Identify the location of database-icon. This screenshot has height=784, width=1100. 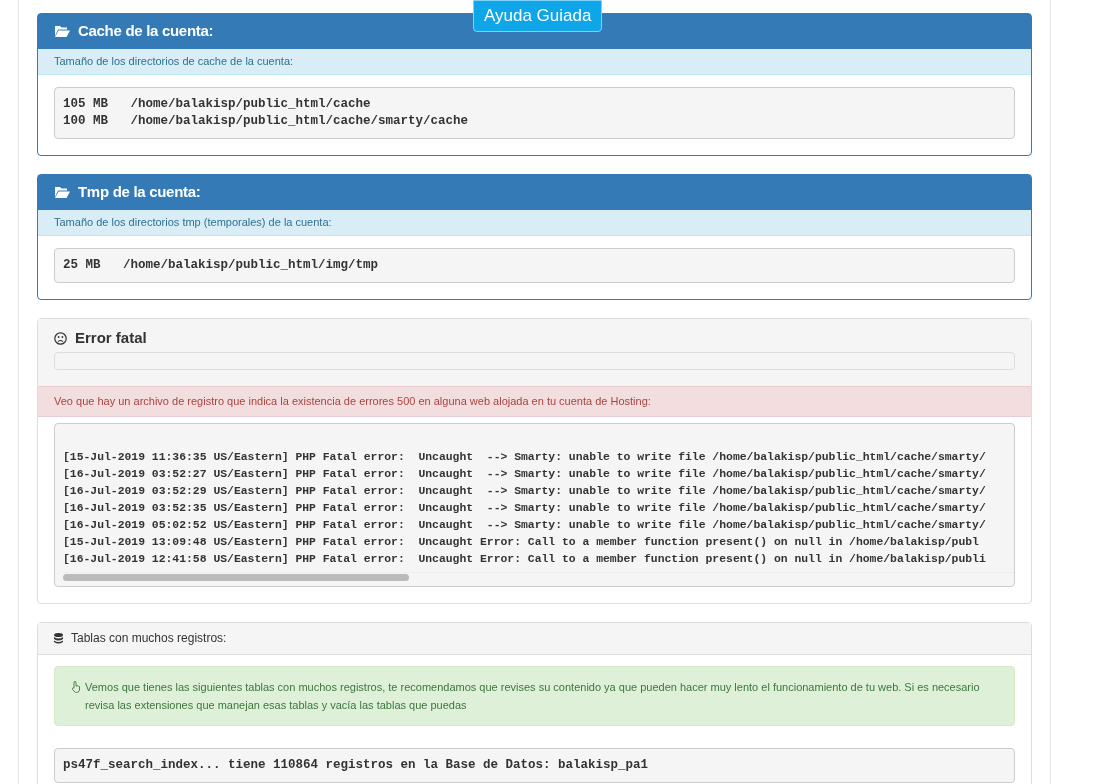
(58, 638).